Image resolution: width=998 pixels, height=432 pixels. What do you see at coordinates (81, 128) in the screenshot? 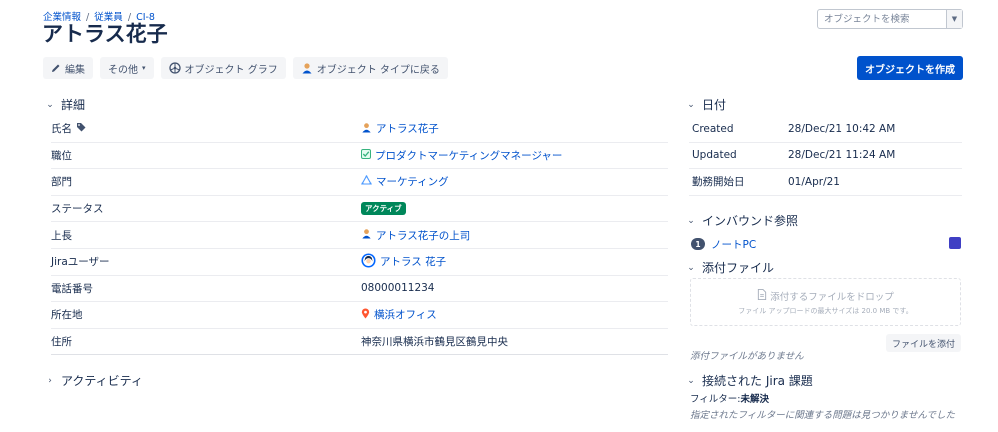
I see `tag-icon` at bounding box center [81, 128].